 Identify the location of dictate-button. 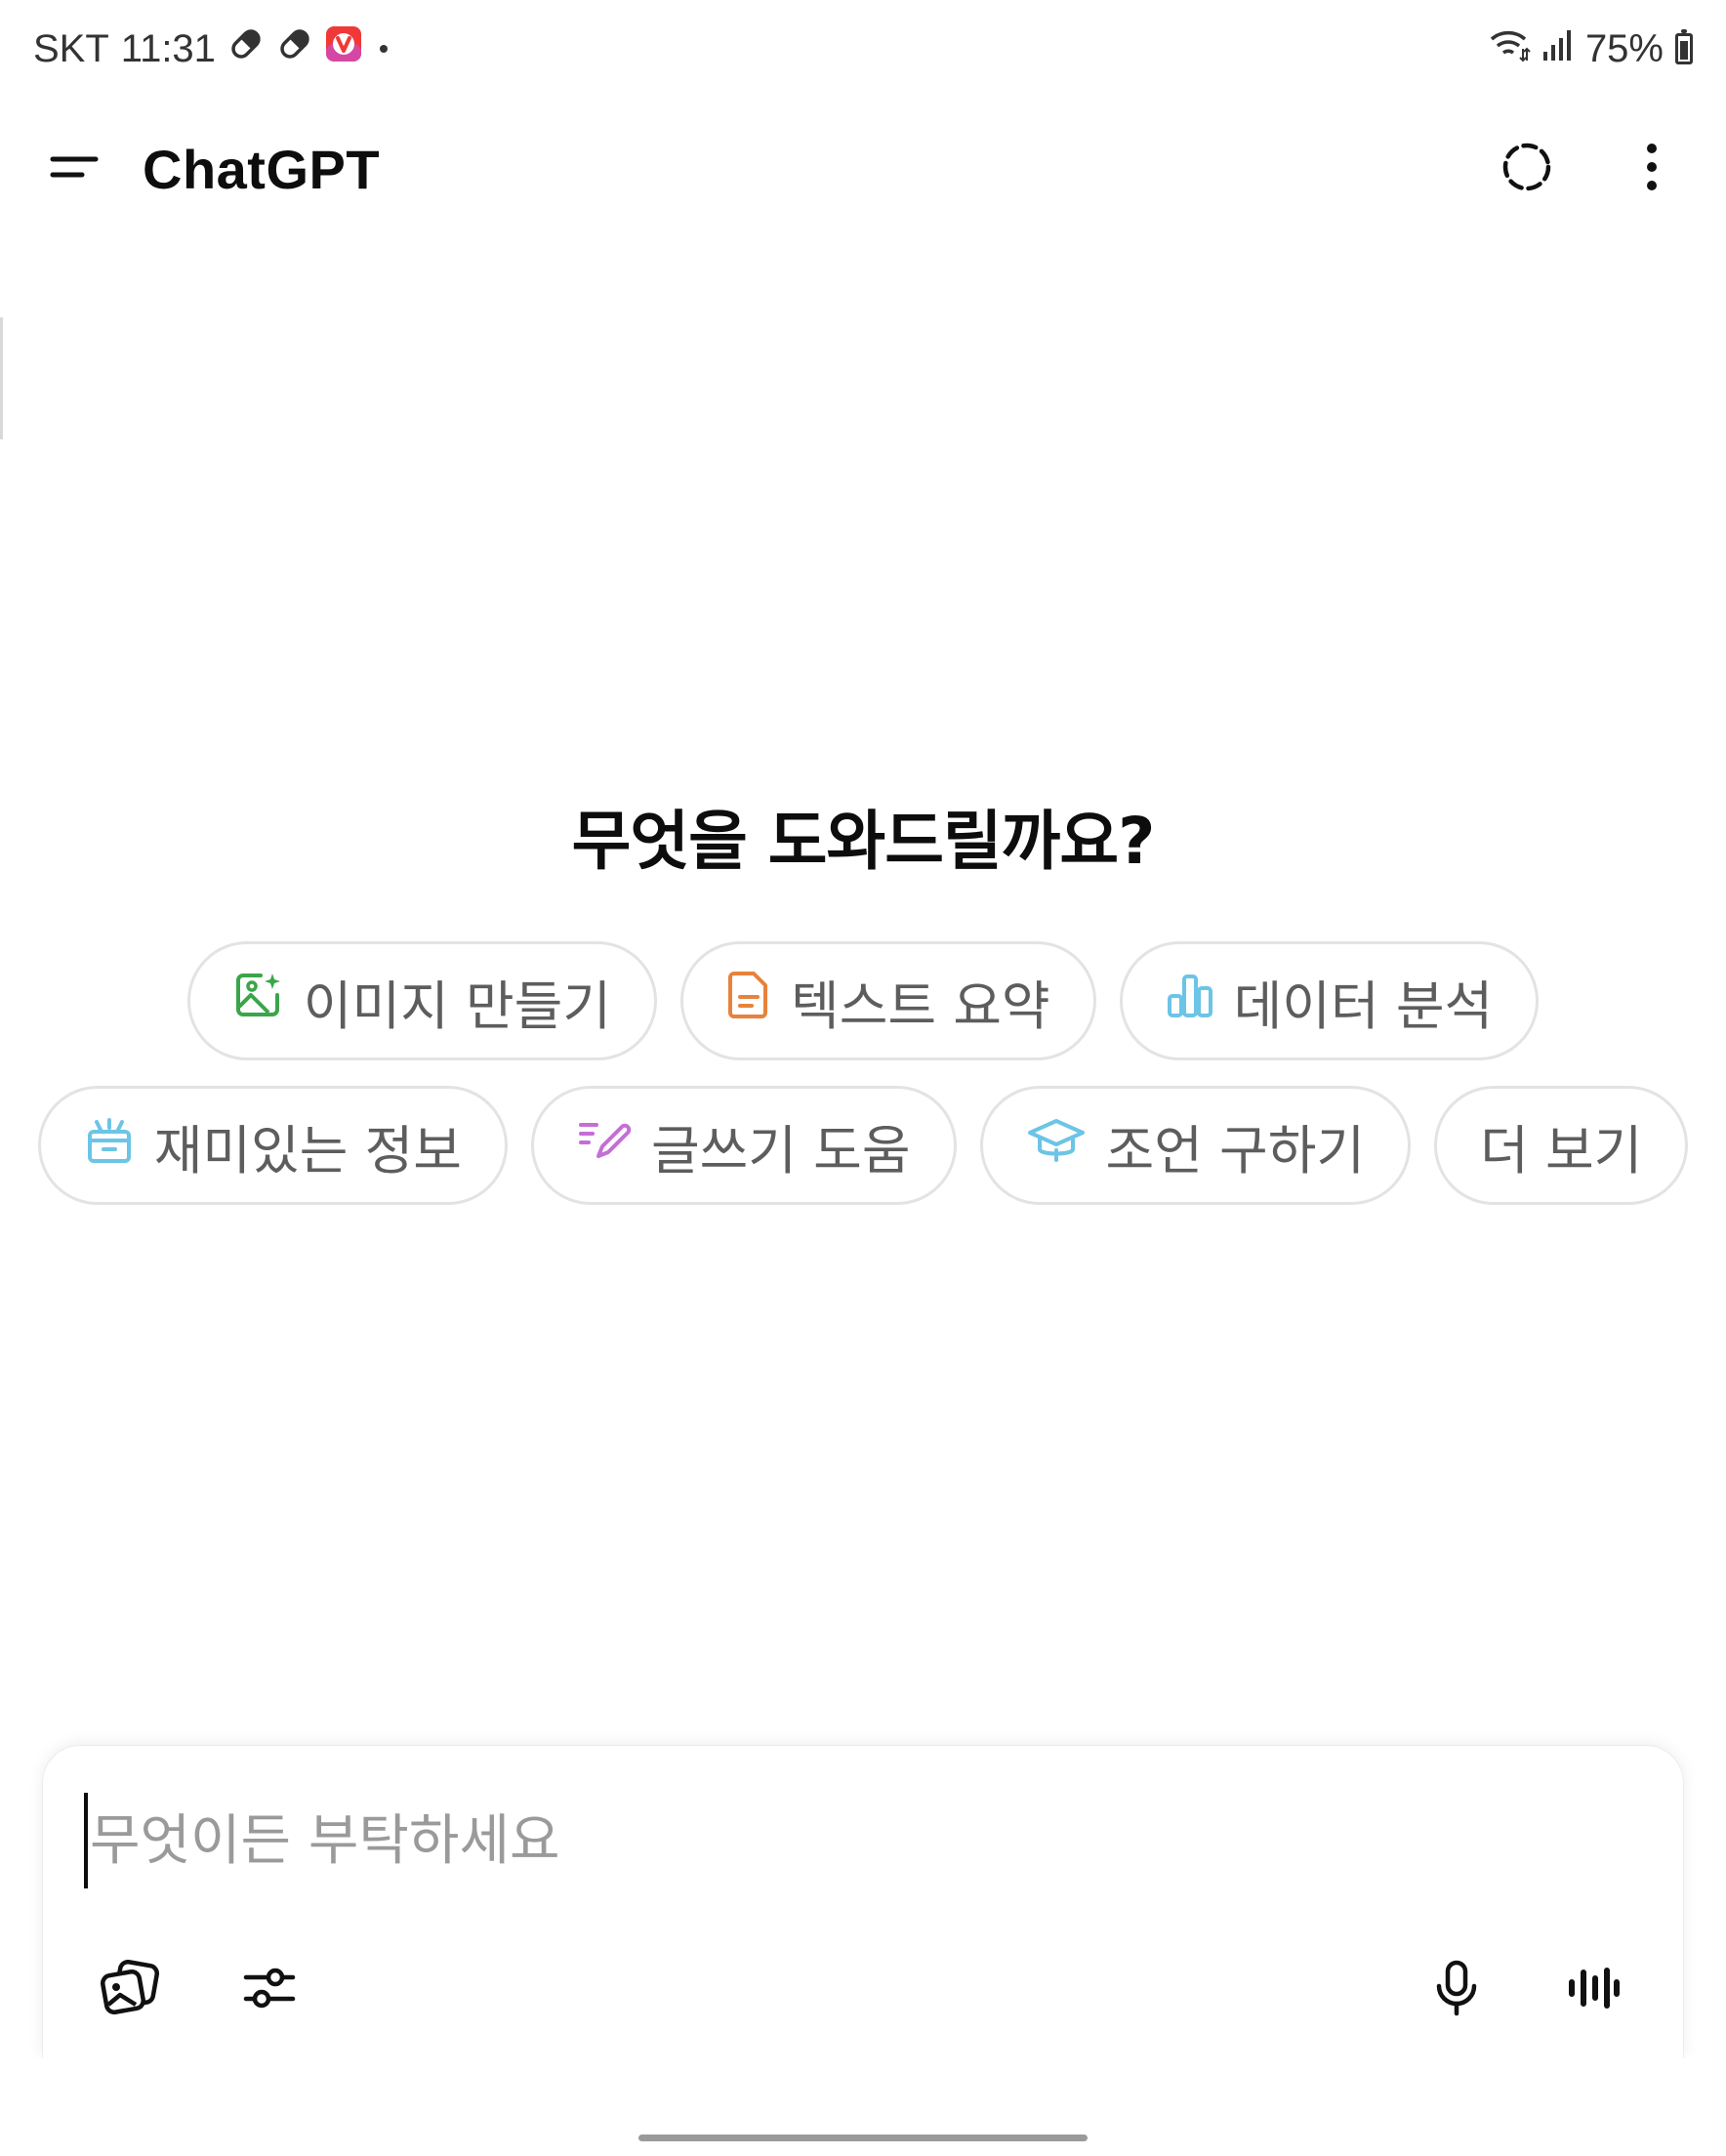
(1457, 1990).